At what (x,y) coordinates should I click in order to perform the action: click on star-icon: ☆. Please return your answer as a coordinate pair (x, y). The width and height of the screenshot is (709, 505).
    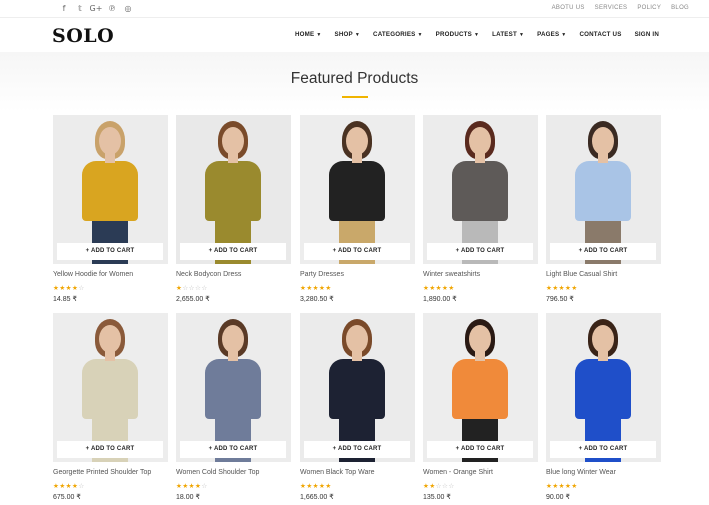
    Looking at the image, I should click on (451, 486).